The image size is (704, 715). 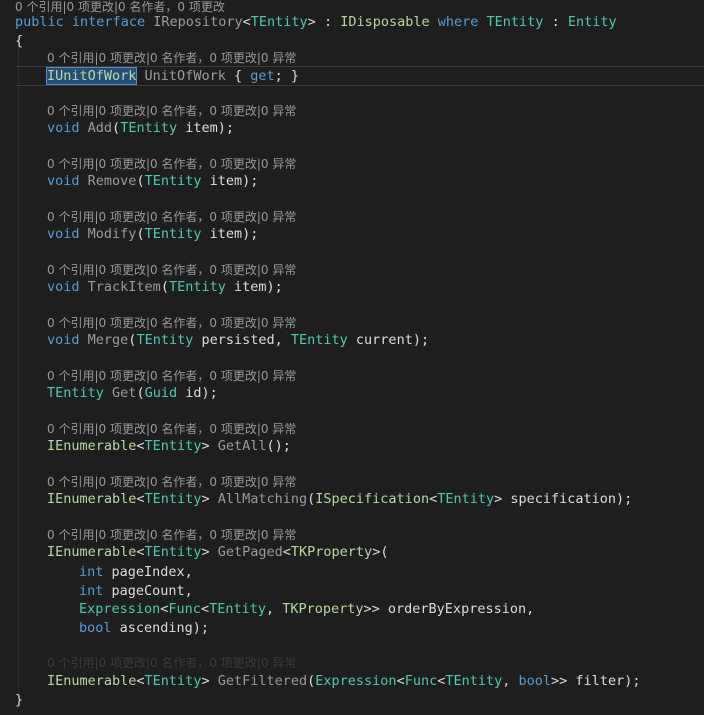 I want to click on param-name: ascending);, so click(x=160, y=628).